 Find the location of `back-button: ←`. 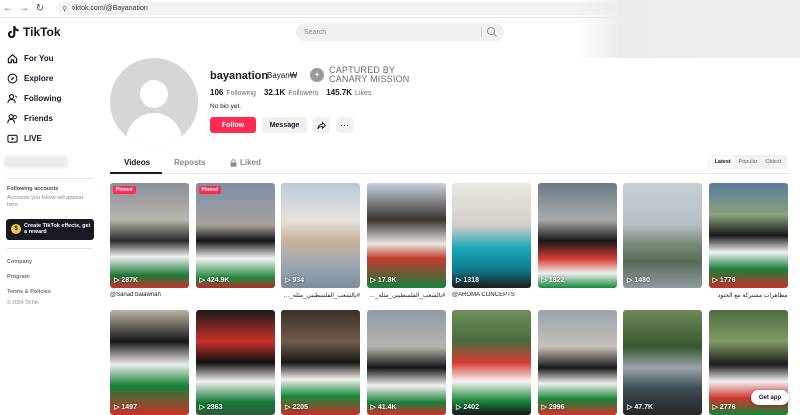

back-button: ← is located at coordinates (8, 9).